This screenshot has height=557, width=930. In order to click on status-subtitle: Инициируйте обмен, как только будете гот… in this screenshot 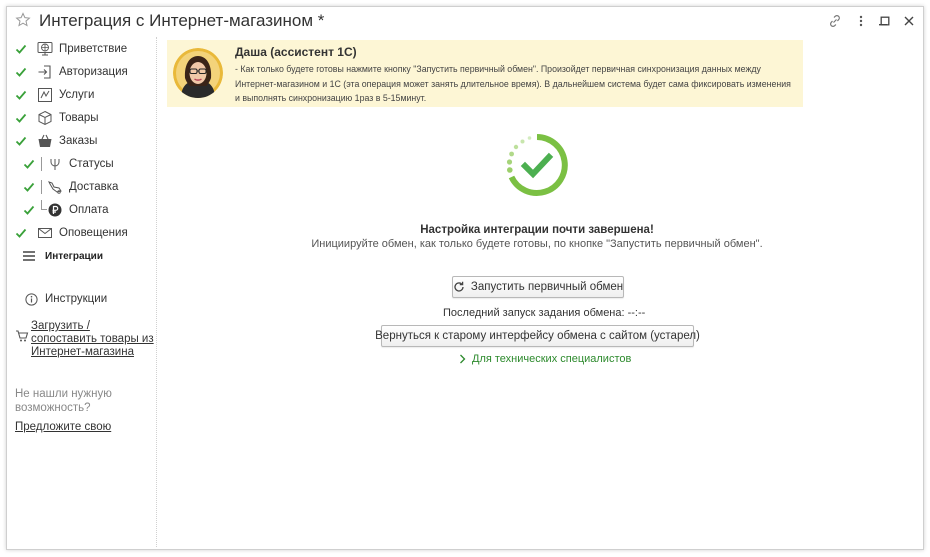, I will do `click(537, 244)`.